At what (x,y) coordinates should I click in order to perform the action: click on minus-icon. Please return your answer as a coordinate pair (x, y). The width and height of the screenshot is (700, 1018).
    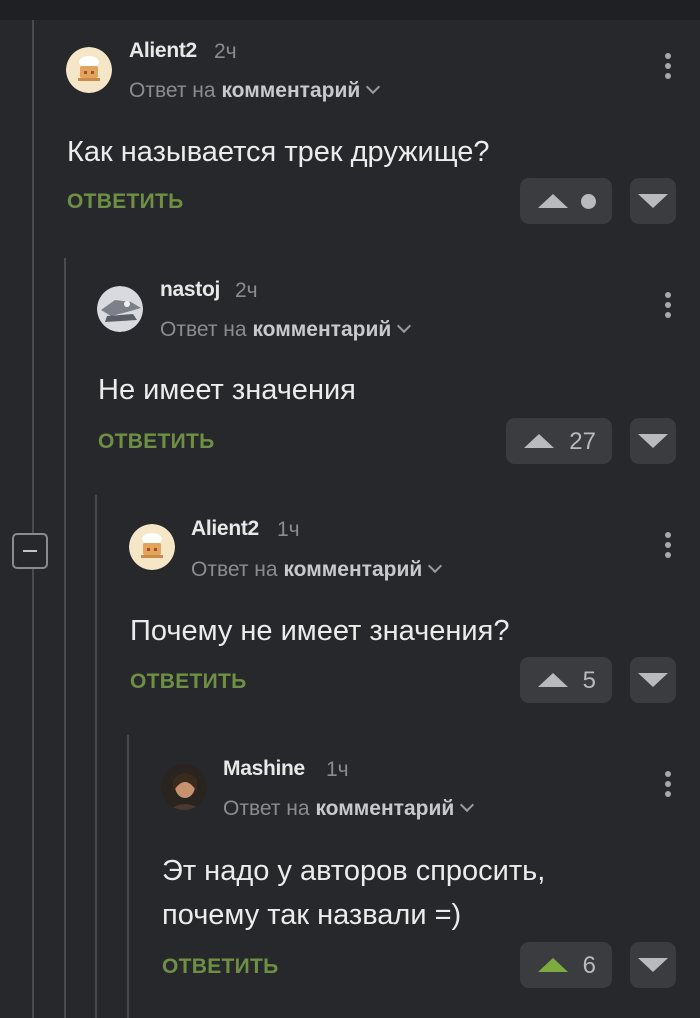
    Looking at the image, I should click on (30, 551).